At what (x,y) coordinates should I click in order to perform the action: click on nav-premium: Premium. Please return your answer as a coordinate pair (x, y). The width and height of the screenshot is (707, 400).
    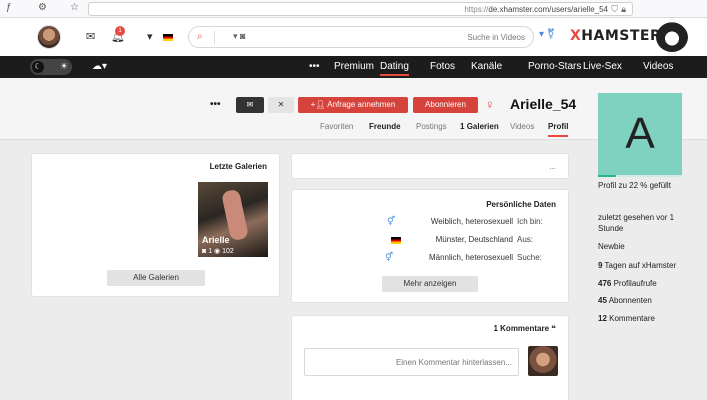
    Looking at the image, I should click on (354, 66).